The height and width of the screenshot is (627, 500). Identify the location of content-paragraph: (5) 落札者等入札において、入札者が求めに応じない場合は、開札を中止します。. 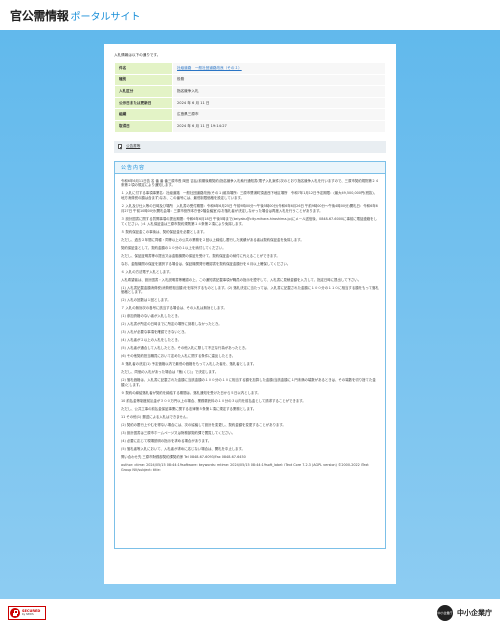
(183, 448).